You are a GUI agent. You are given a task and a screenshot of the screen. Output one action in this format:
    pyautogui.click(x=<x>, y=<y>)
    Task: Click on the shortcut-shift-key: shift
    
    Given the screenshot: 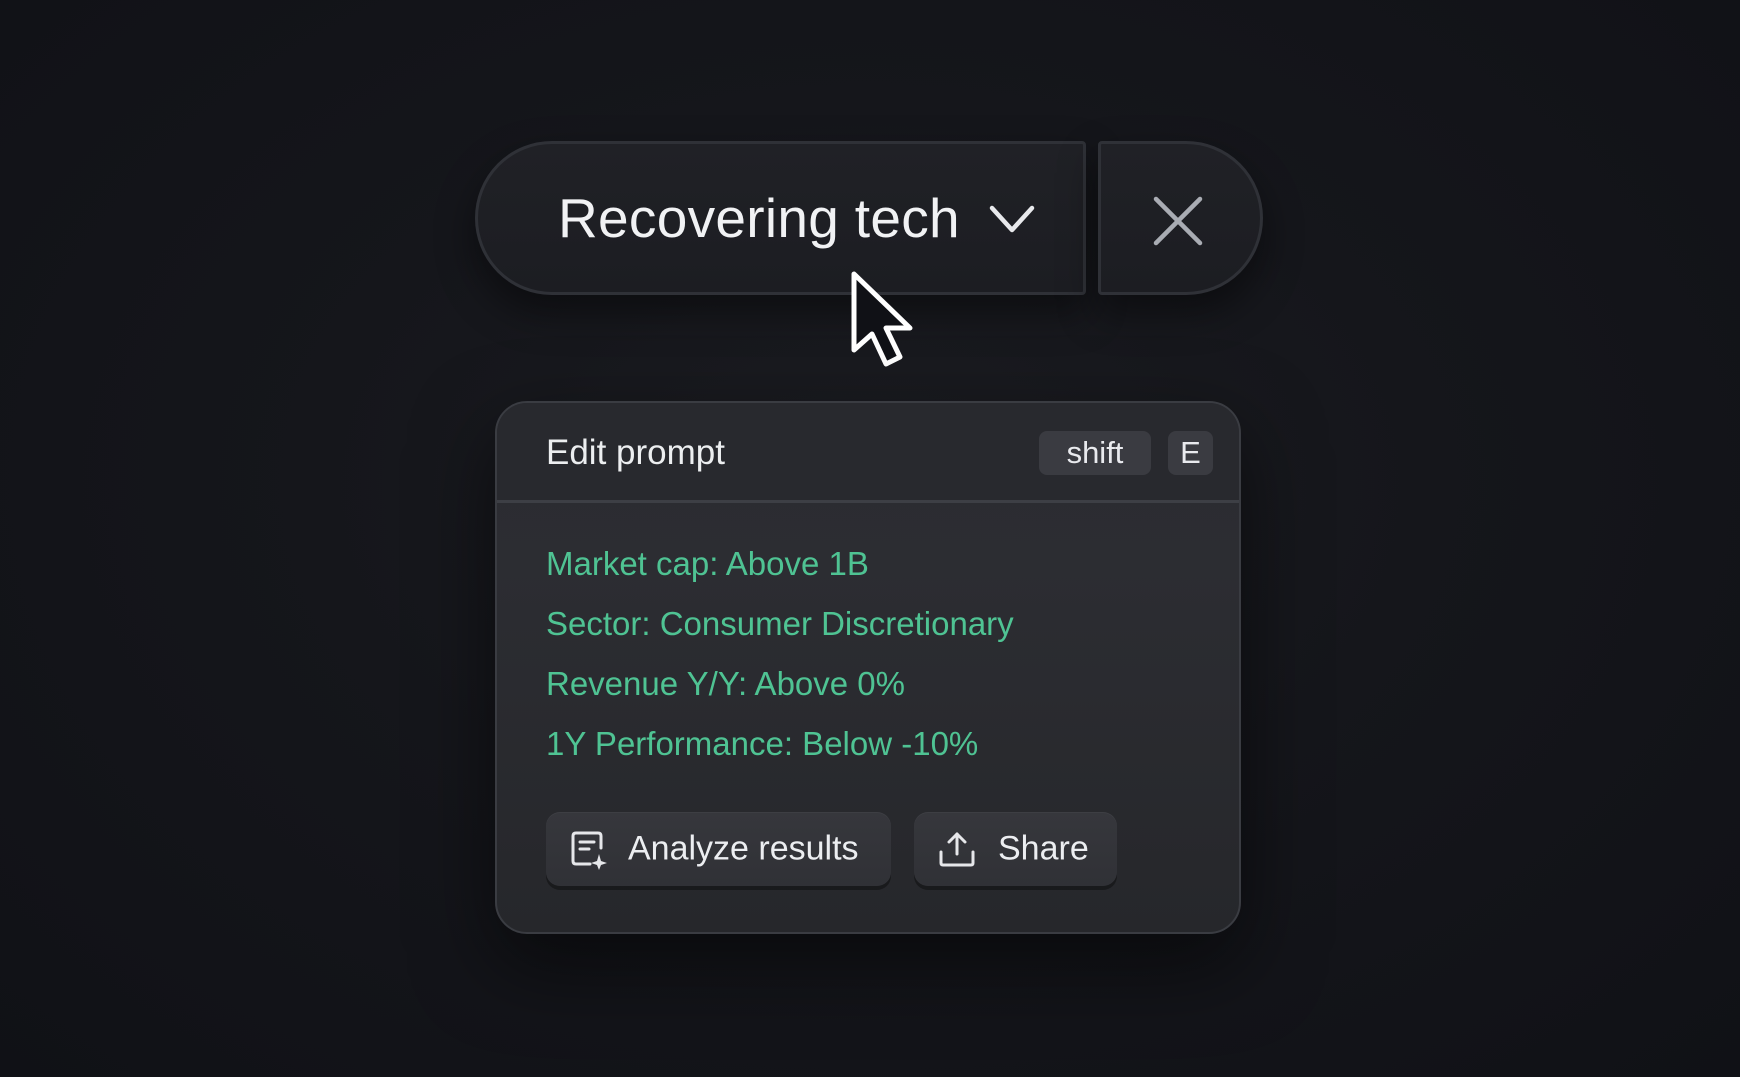 What is the action you would take?
    pyautogui.click(x=1095, y=453)
    